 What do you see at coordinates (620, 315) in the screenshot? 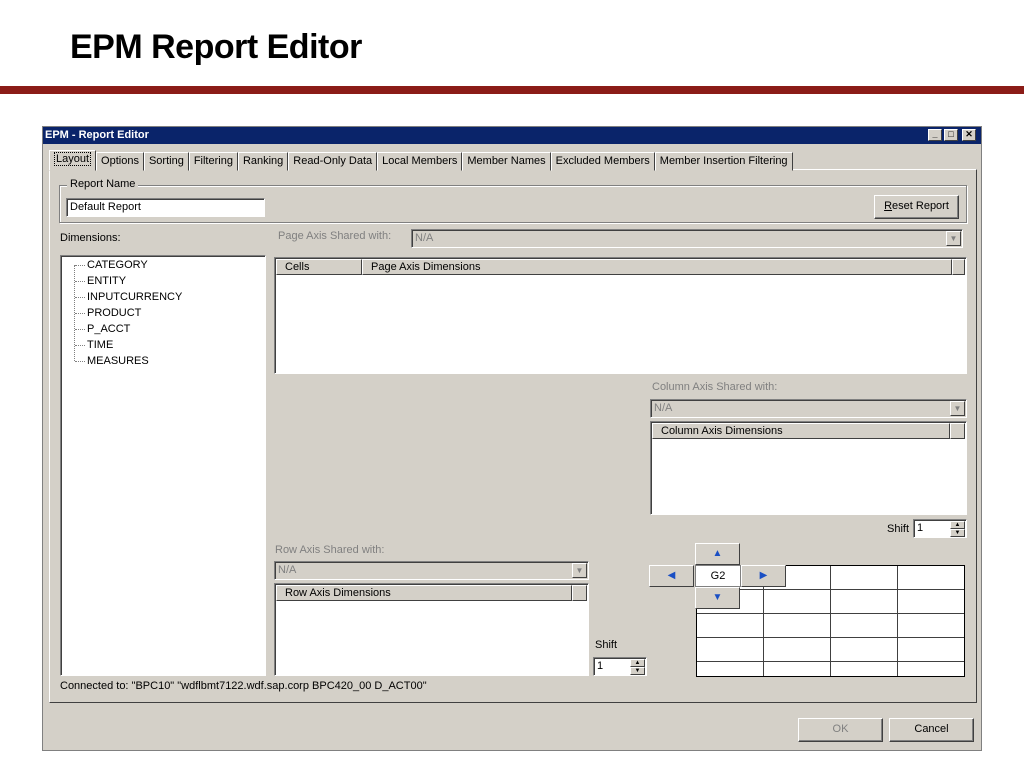
I see `page-axis-list: Cells Page Axis Dimensions` at bounding box center [620, 315].